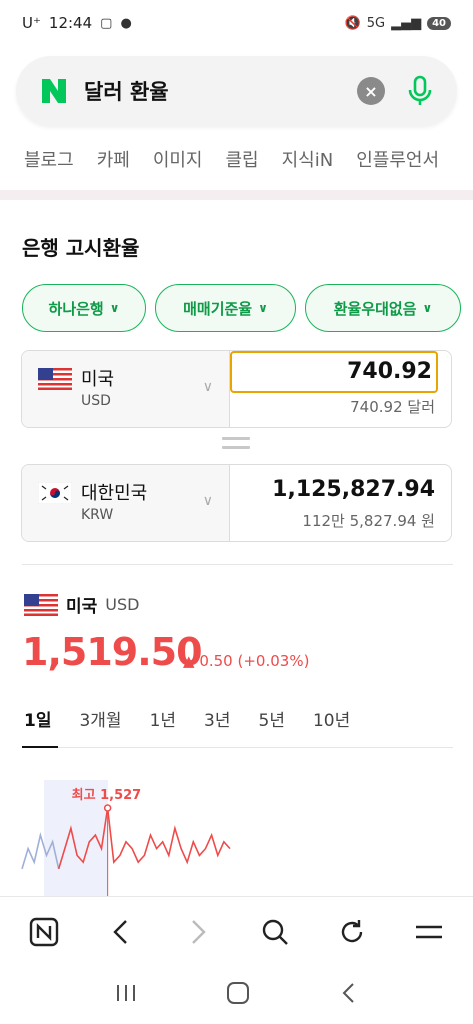  Describe the element at coordinates (236, 503) in the screenshot. I see `to-currency-card: 대한민국 KRW ∨ 1,125,827.94 112만 5,827.94 원` at that location.